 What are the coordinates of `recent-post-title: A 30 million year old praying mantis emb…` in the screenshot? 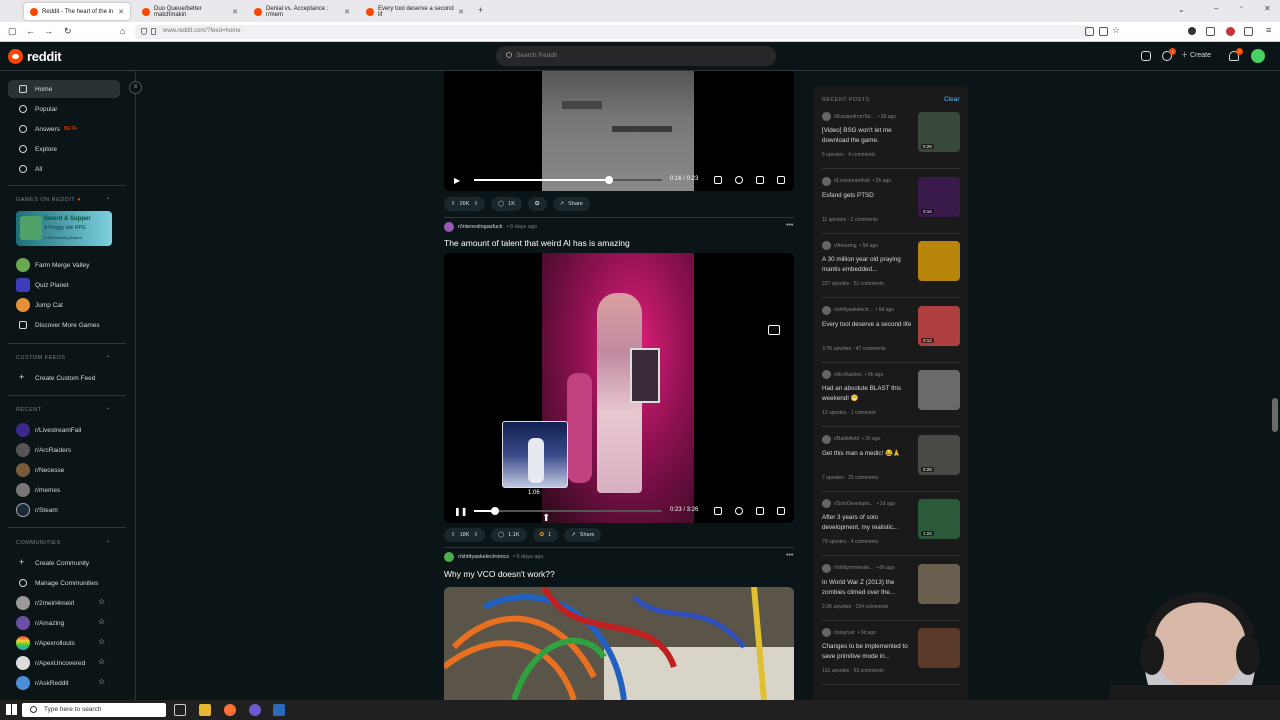 It's located at (868, 265).